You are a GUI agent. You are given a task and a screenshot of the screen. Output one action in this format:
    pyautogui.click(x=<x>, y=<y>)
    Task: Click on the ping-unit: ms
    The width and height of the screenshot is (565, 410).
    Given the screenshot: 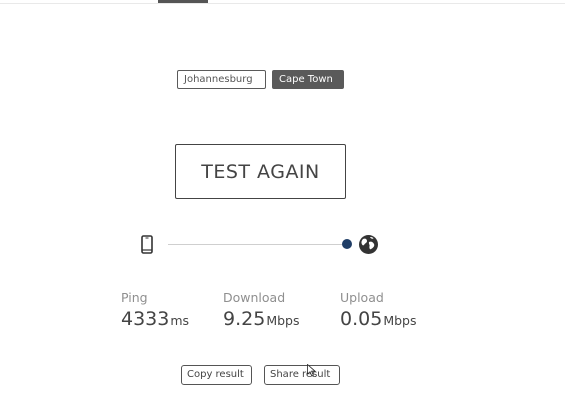 What is the action you would take?
    pyautogui.click(x=180, y=320)
    